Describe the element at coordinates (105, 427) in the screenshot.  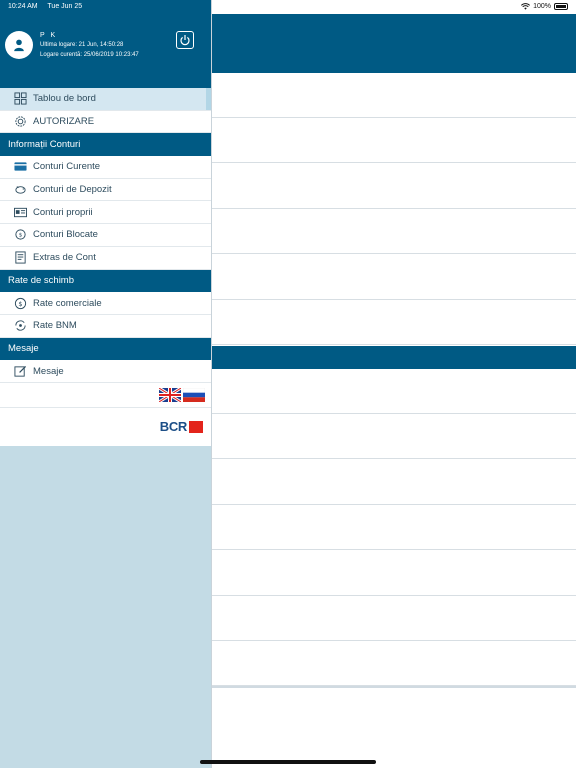
I see `brand-logo: BCR` at that location.